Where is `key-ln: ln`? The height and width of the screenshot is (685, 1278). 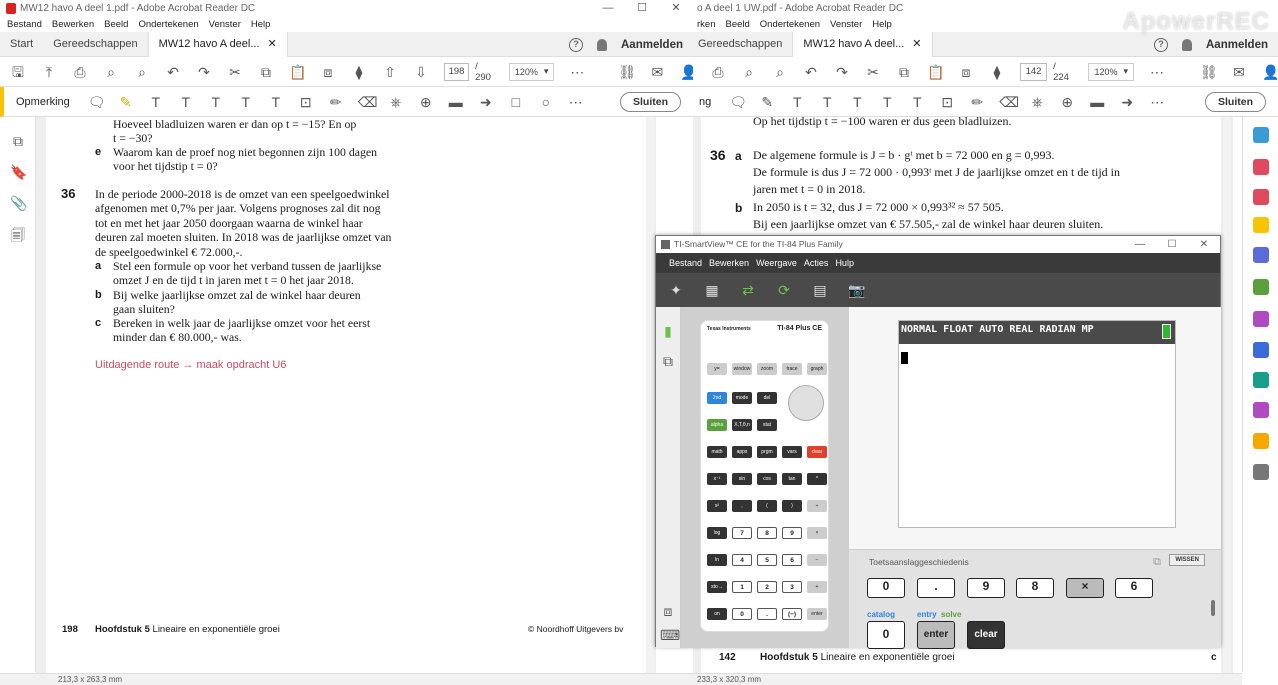
key-ln: ln is located at coordinates (717, 560).